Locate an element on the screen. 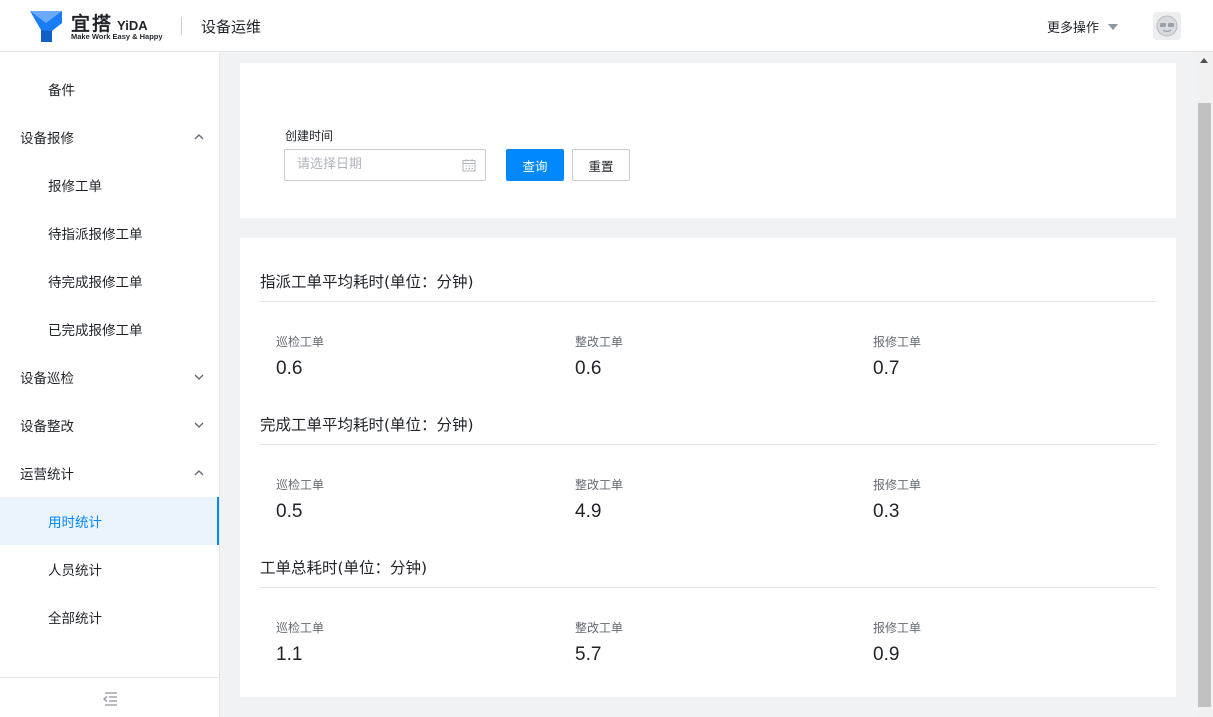 The image size is (1213, 717). stat-repair-assign: 报修工单 0.7 is located at coordinates (897, 356).